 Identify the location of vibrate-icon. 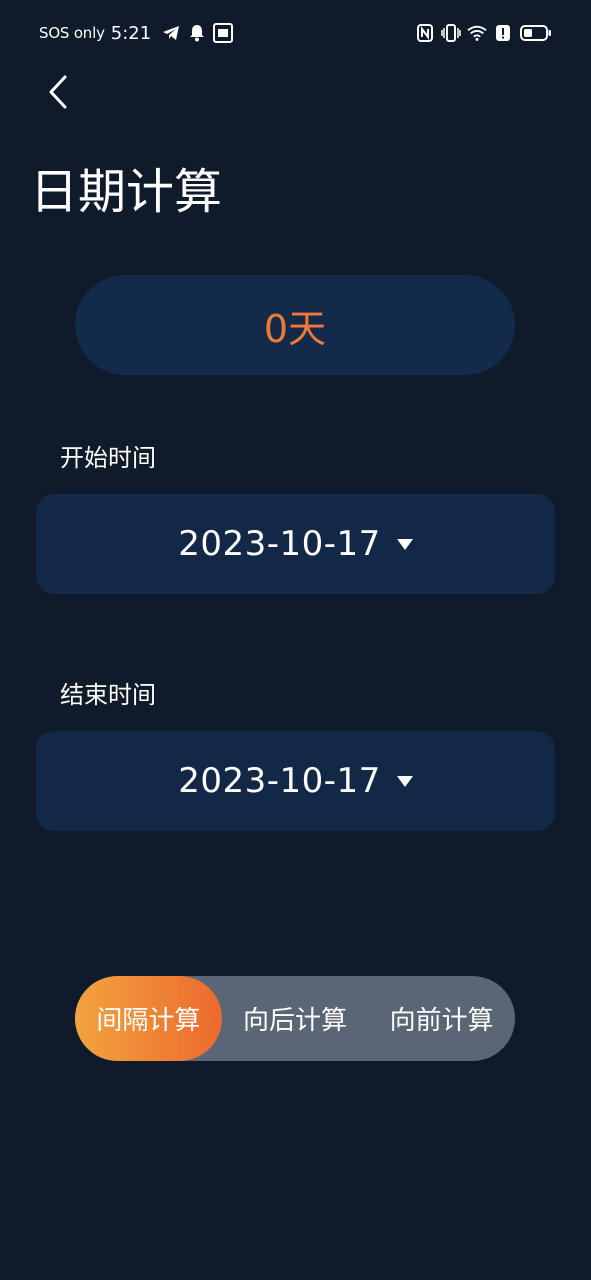
(451, 33).